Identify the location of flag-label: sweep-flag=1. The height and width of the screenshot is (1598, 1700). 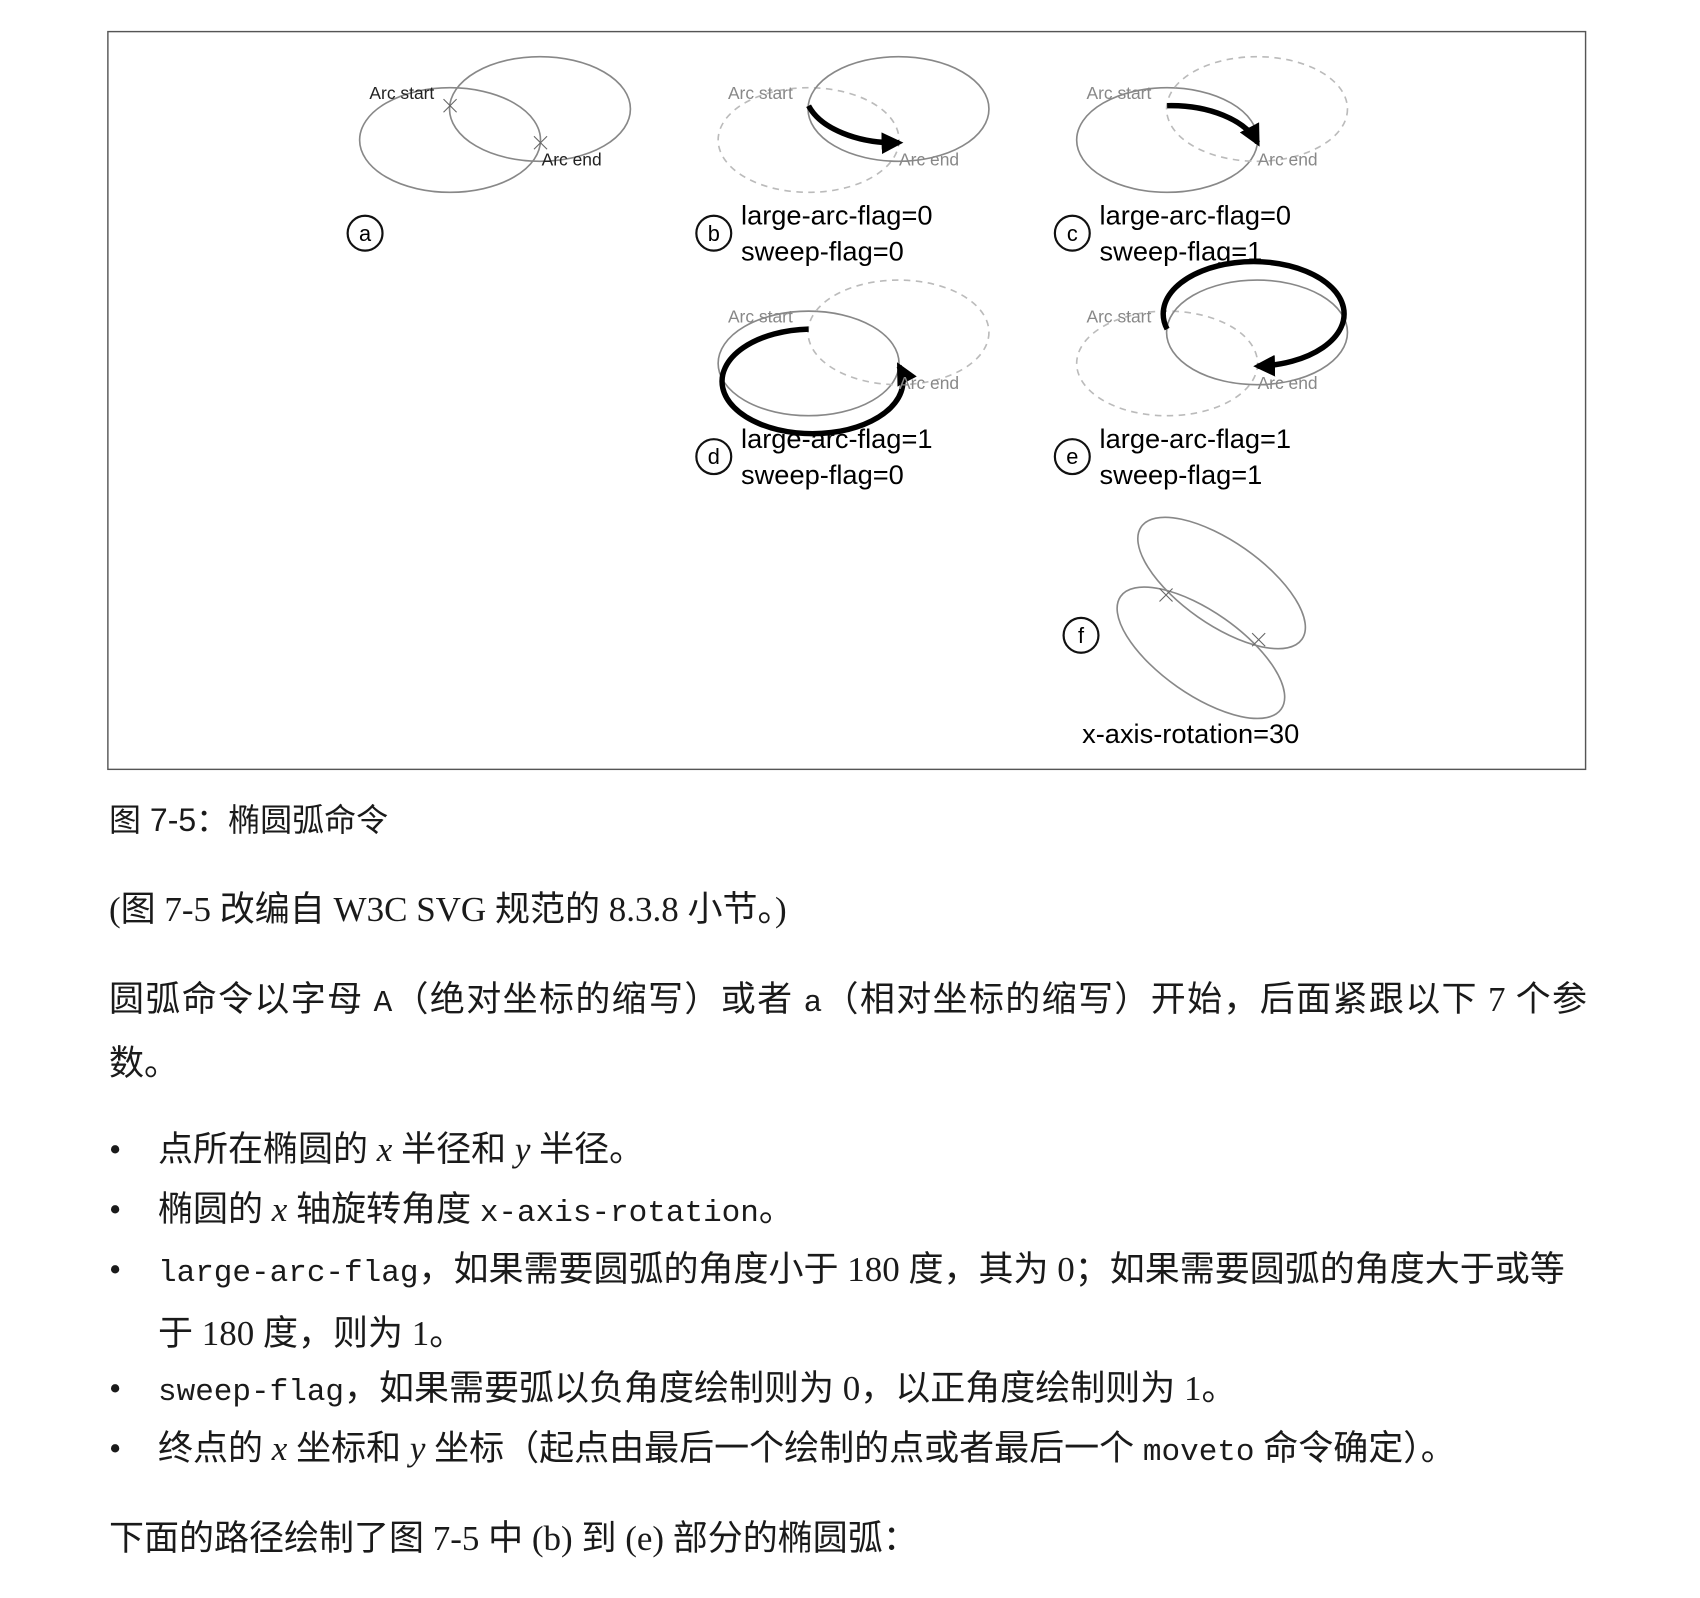
(1181, 474).